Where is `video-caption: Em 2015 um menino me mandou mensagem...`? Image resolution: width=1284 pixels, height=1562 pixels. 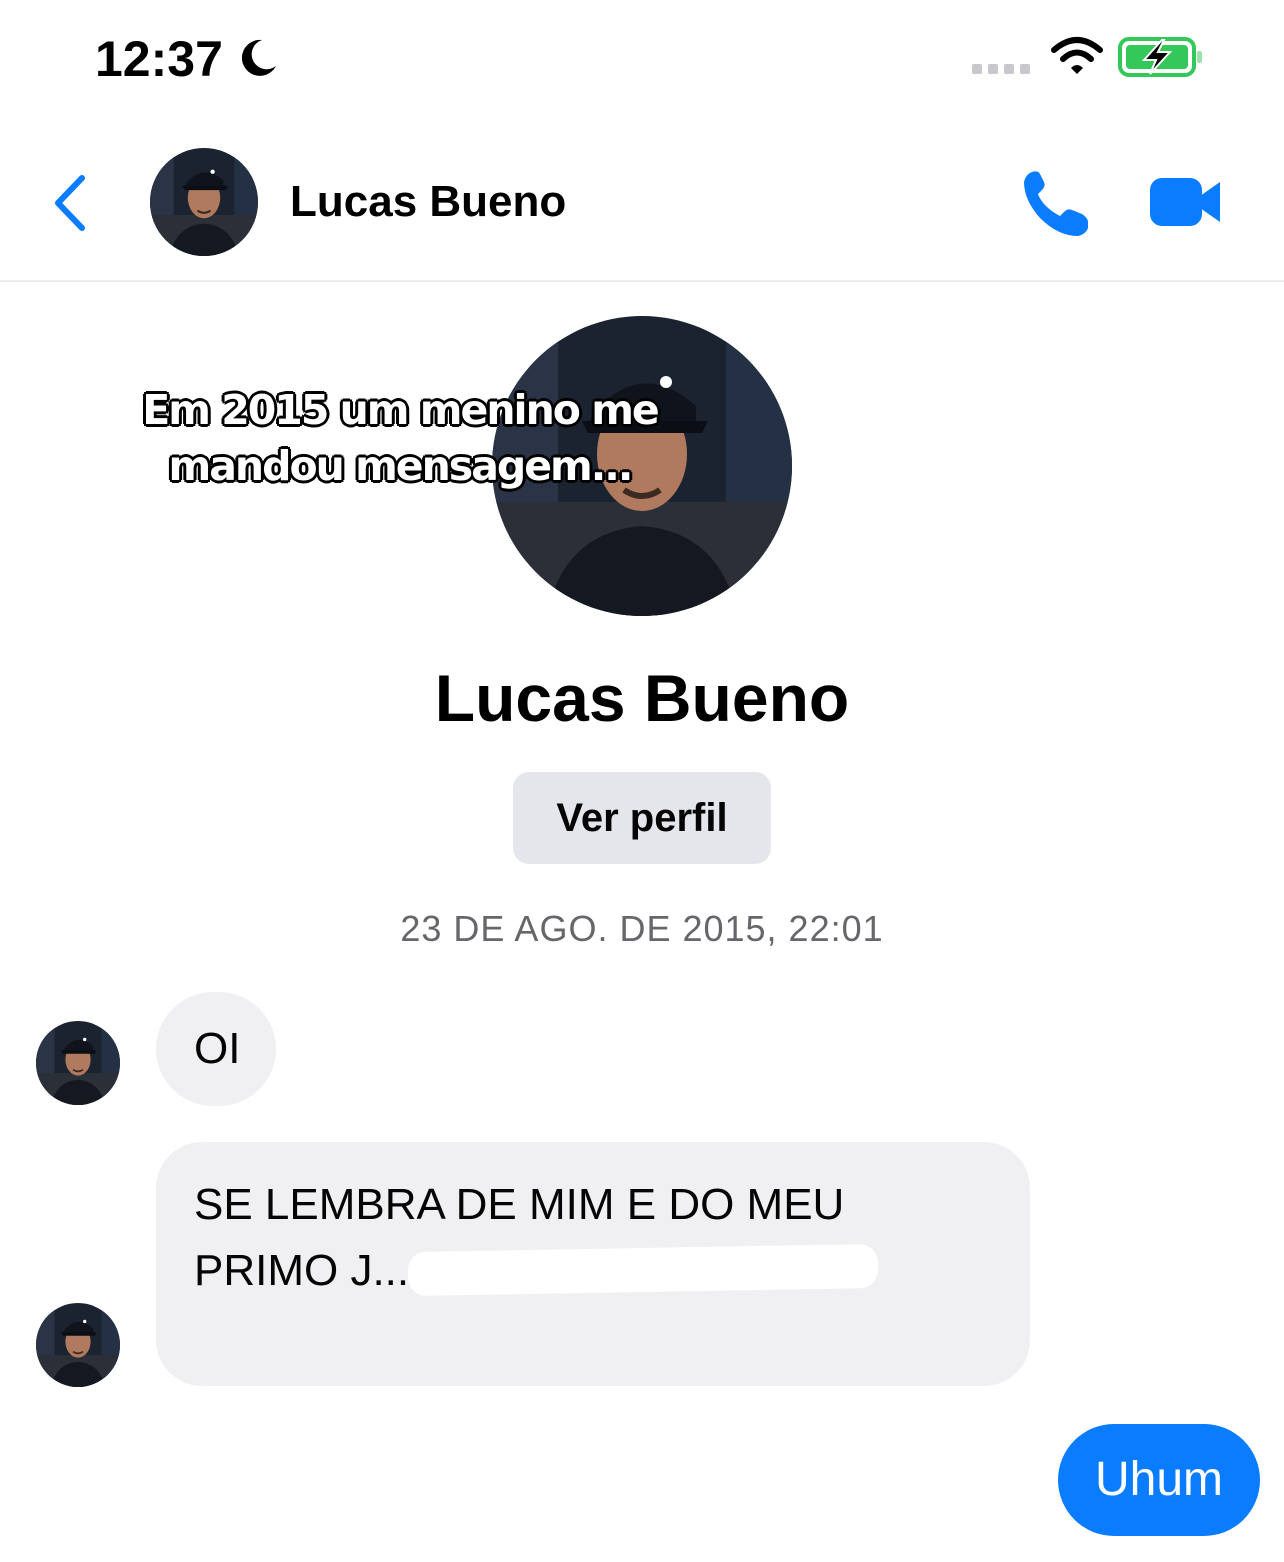
video-caption: Em 2015 um menino me mandou mensagem... is located at coordinates (401, 438).